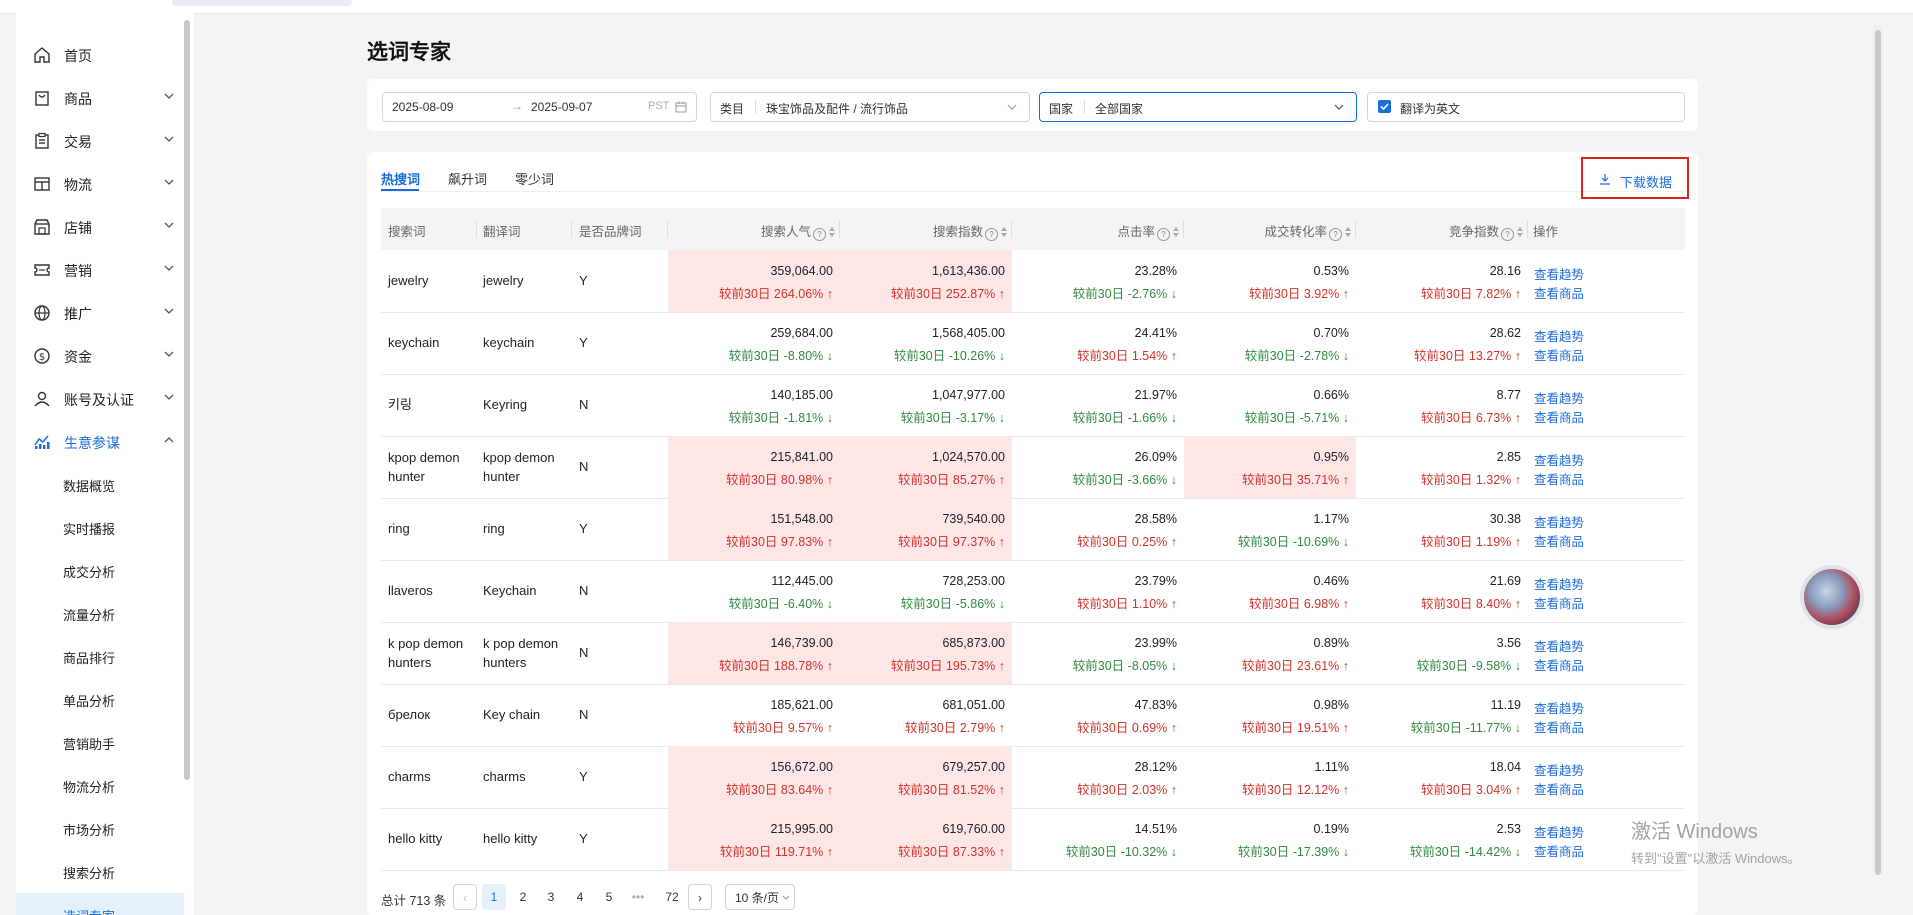  Describe the element at coordinates (105, 312) in the screenshot. I see `sidebar-item: 推广` at that location.